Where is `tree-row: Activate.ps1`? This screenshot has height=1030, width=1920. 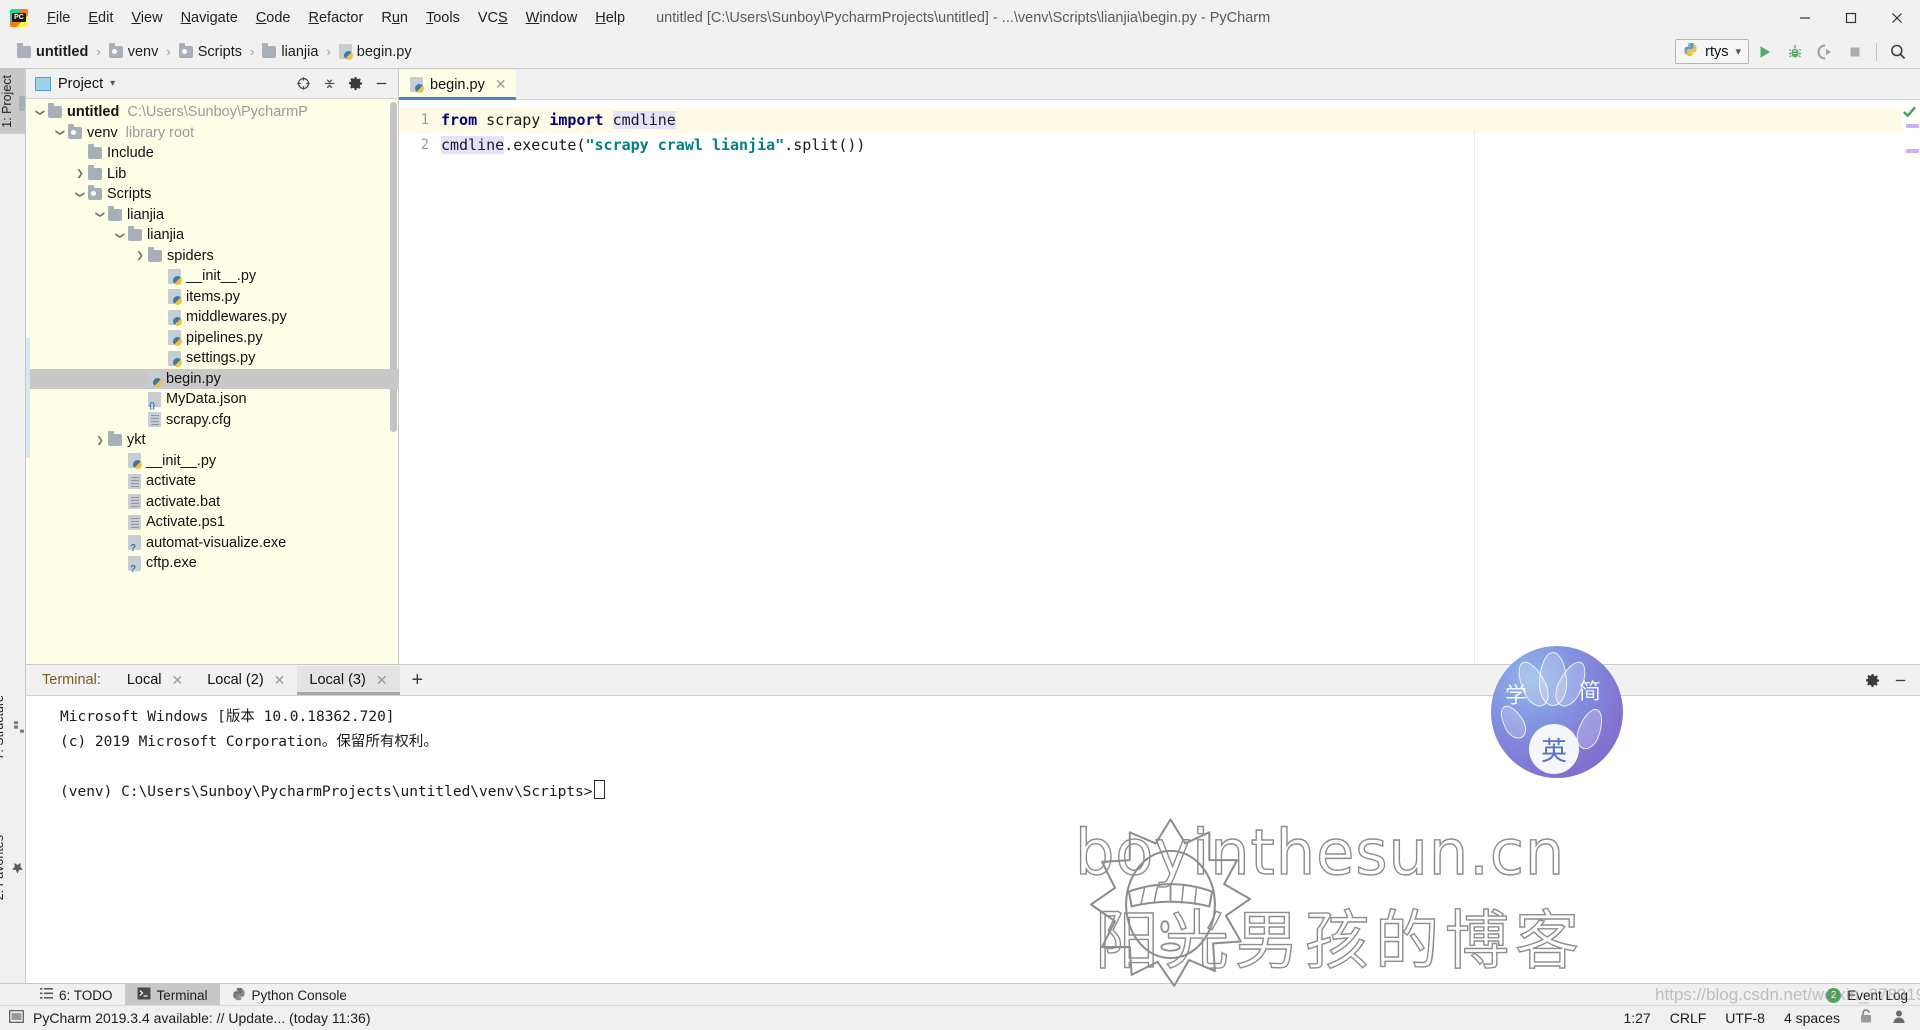 tree-row: Activate.ps1 is located at coordinates (212, 522).